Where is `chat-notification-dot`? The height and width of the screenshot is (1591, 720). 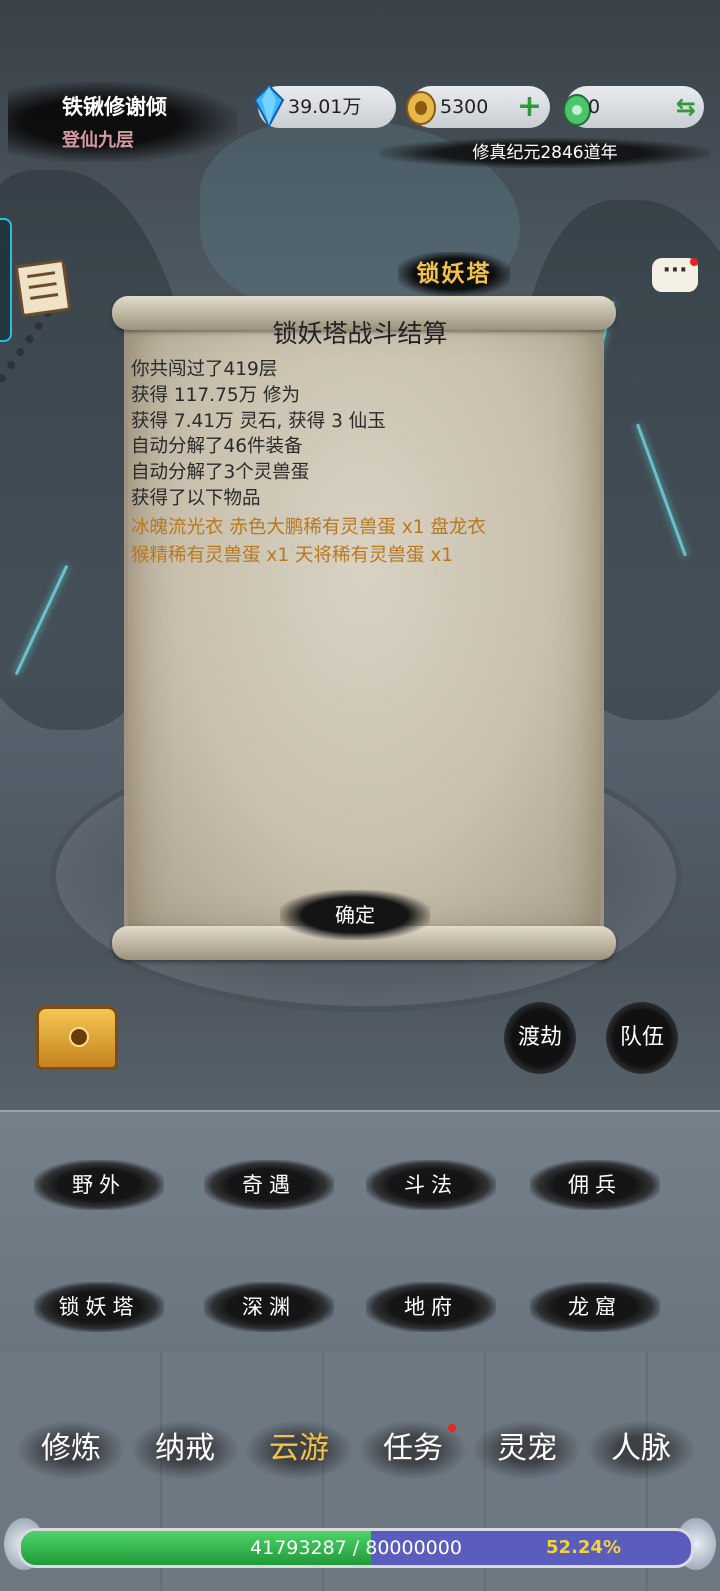 chat-notification-dot is located at coordinates (694, 262).